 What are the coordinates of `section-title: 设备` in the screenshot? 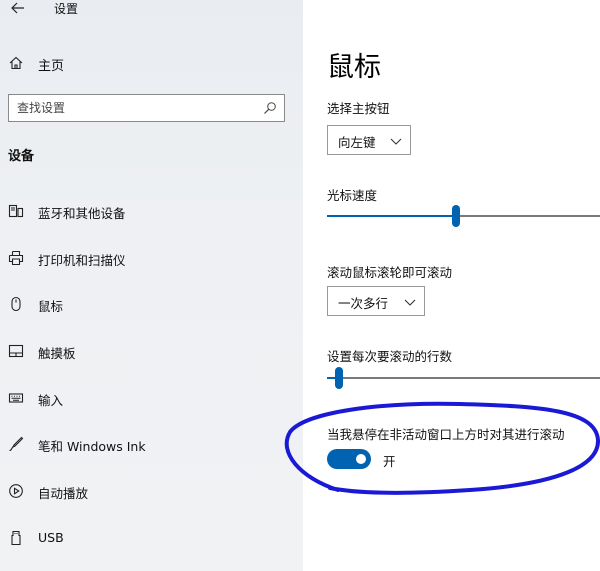 It's located at (21, 156).